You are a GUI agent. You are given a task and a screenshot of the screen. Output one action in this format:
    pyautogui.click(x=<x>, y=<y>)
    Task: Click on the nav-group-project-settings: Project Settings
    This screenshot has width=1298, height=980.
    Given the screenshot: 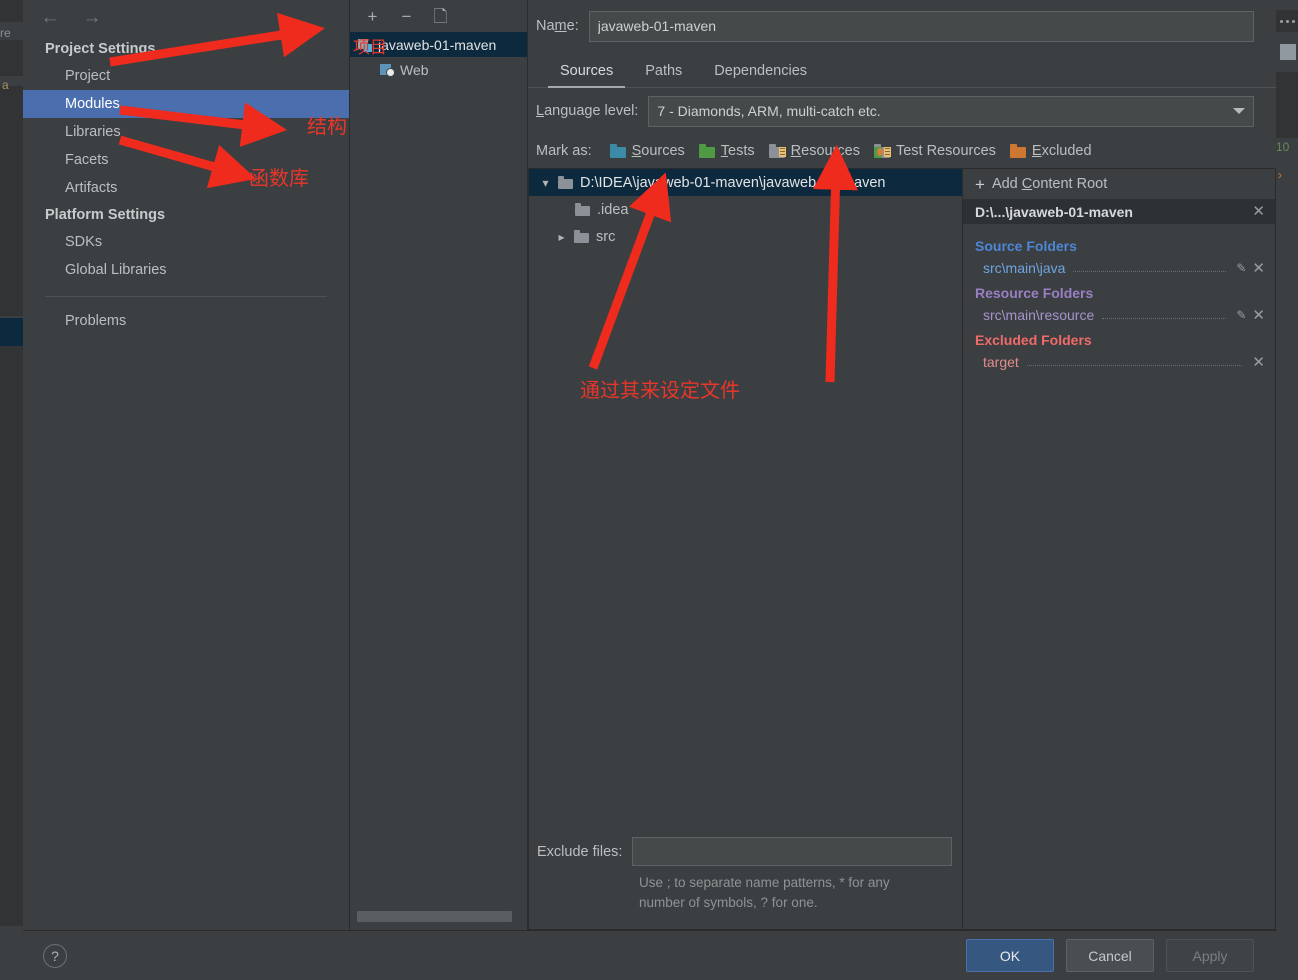 What is the action you would take?
    pyautogui.click(x=100, y=49)
    